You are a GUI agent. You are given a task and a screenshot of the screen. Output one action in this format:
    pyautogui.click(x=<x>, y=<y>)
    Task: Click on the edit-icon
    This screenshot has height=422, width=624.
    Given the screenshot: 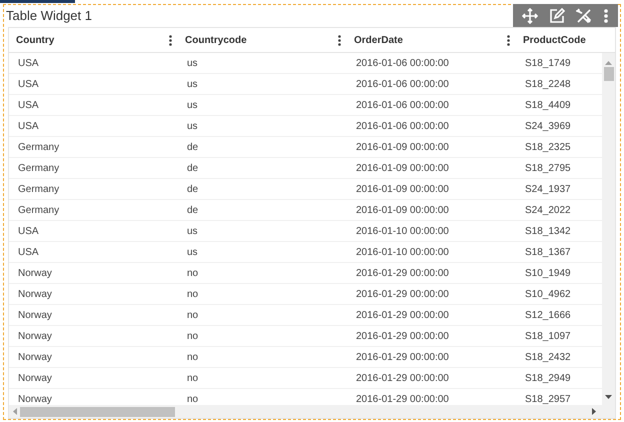 What is the action you would take?
    pyautogui.click(x=557, y=16)
    